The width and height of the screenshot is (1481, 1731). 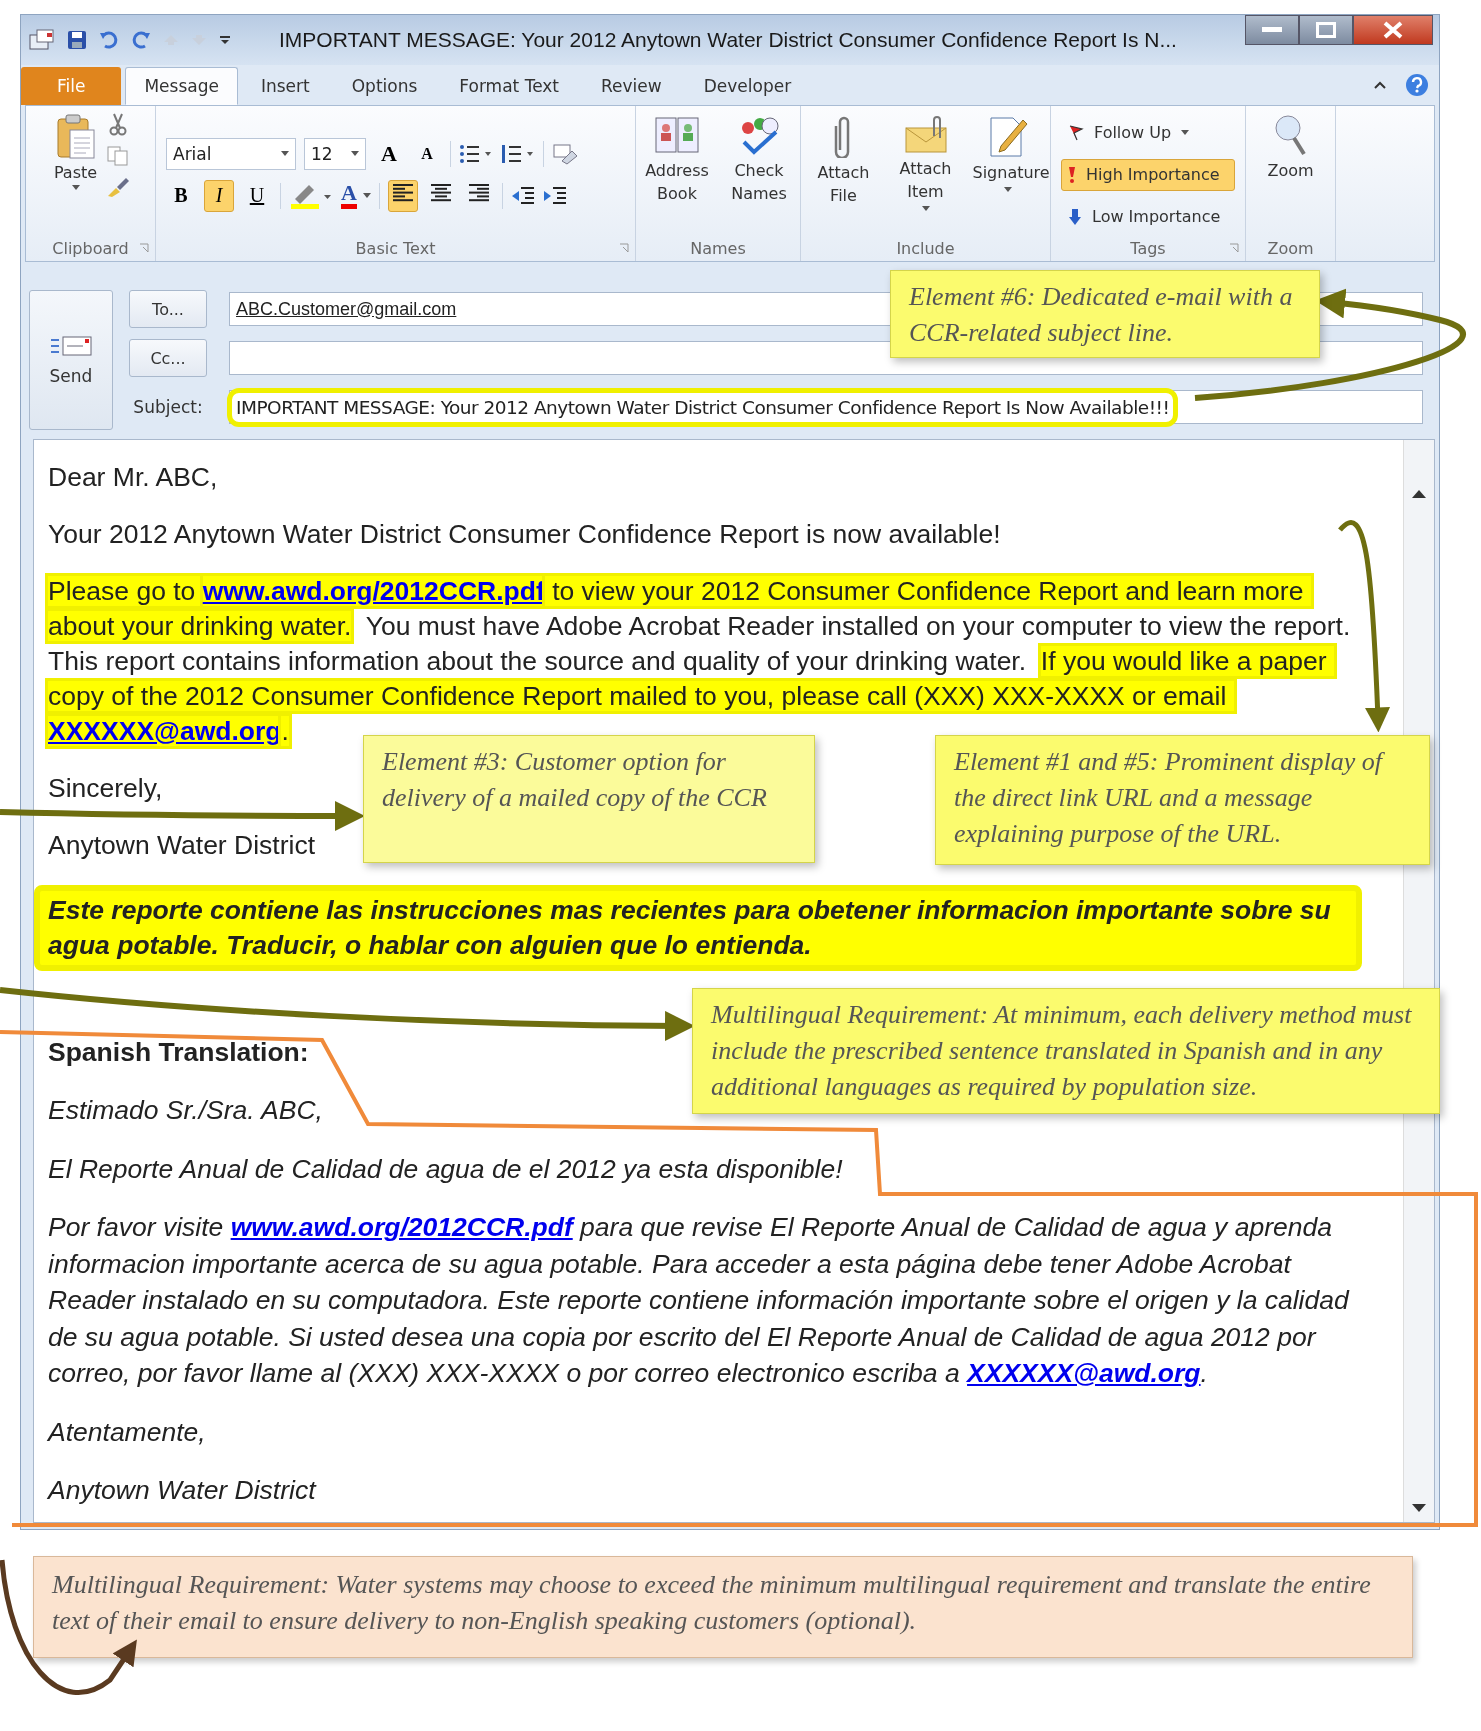 I want to click on clipboard-icon, so click(x=75, y=137).